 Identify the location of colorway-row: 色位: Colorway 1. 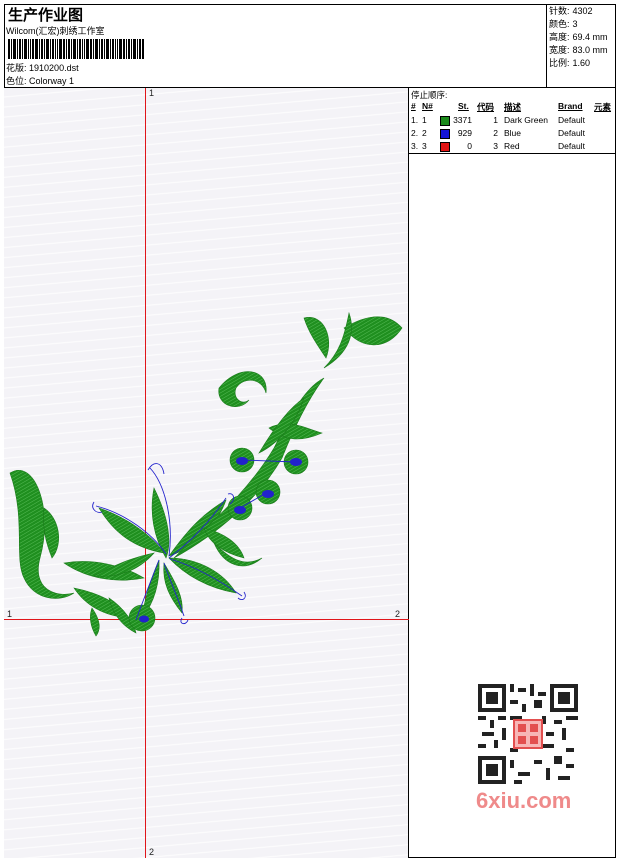
(40, 80).